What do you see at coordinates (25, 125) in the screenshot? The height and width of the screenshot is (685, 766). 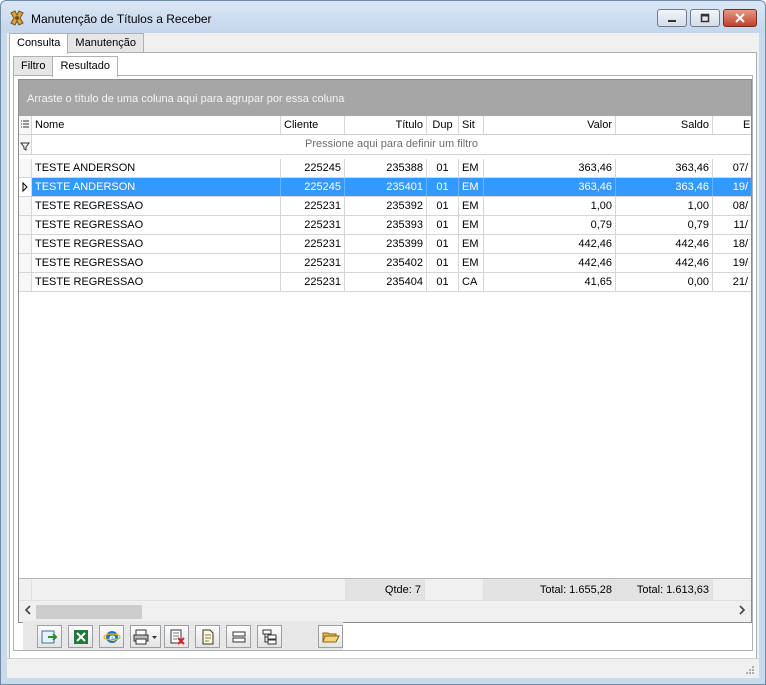 I see `column-chooser-button` at bounding box center [25, 125].